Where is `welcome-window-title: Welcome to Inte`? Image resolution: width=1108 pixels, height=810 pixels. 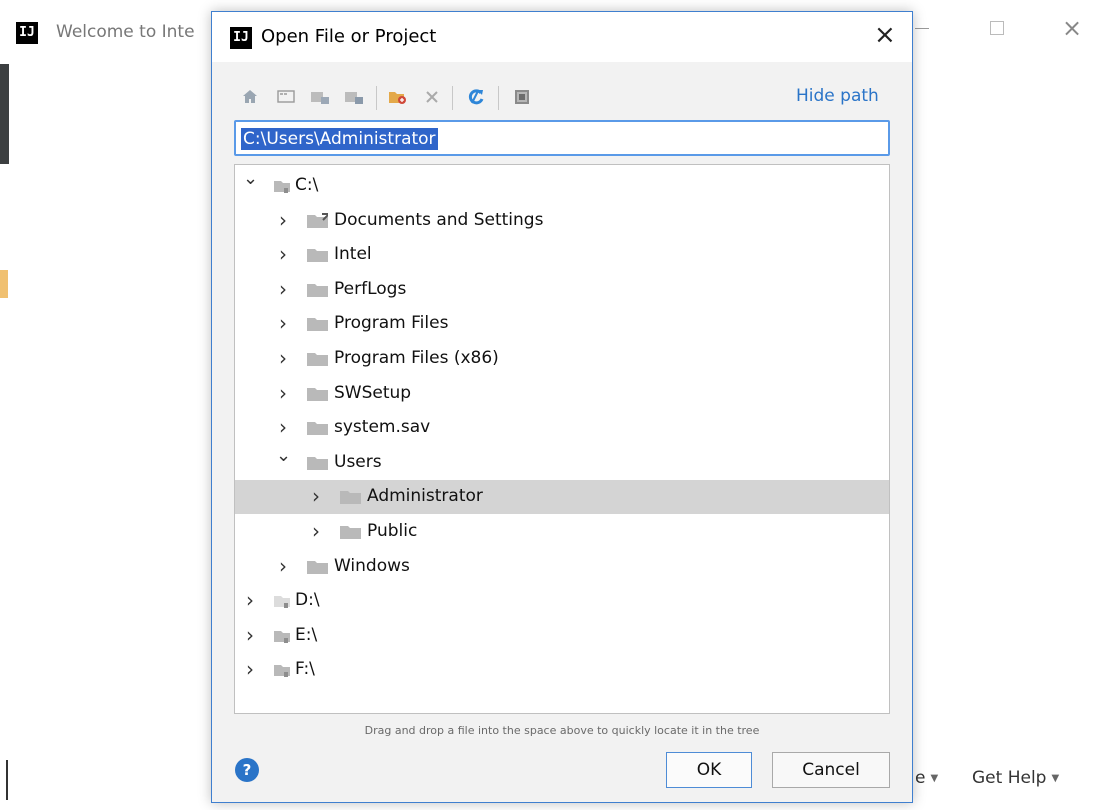 welcome-window-title: Welcome to Inte is located at coordinates (125, 32).